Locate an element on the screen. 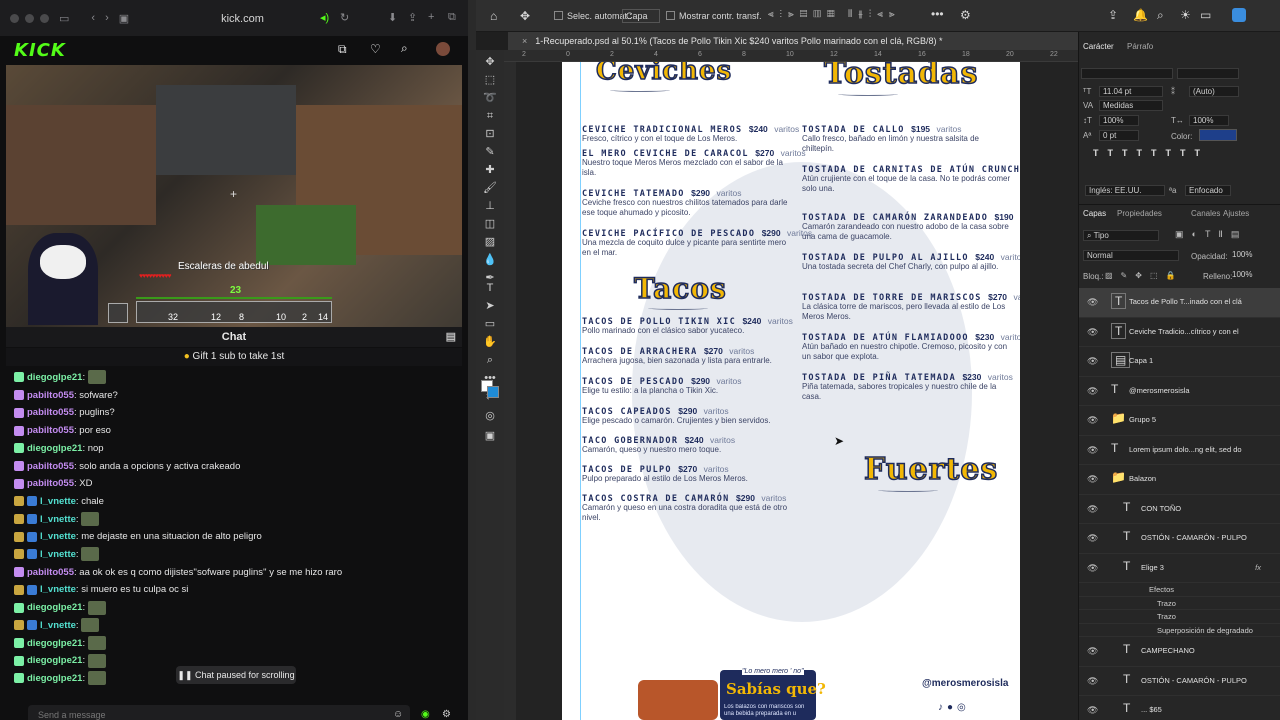 This screenshot has width=1280, height=720. screen-mode-icon: ▣ is located at coordinates (490, 436).